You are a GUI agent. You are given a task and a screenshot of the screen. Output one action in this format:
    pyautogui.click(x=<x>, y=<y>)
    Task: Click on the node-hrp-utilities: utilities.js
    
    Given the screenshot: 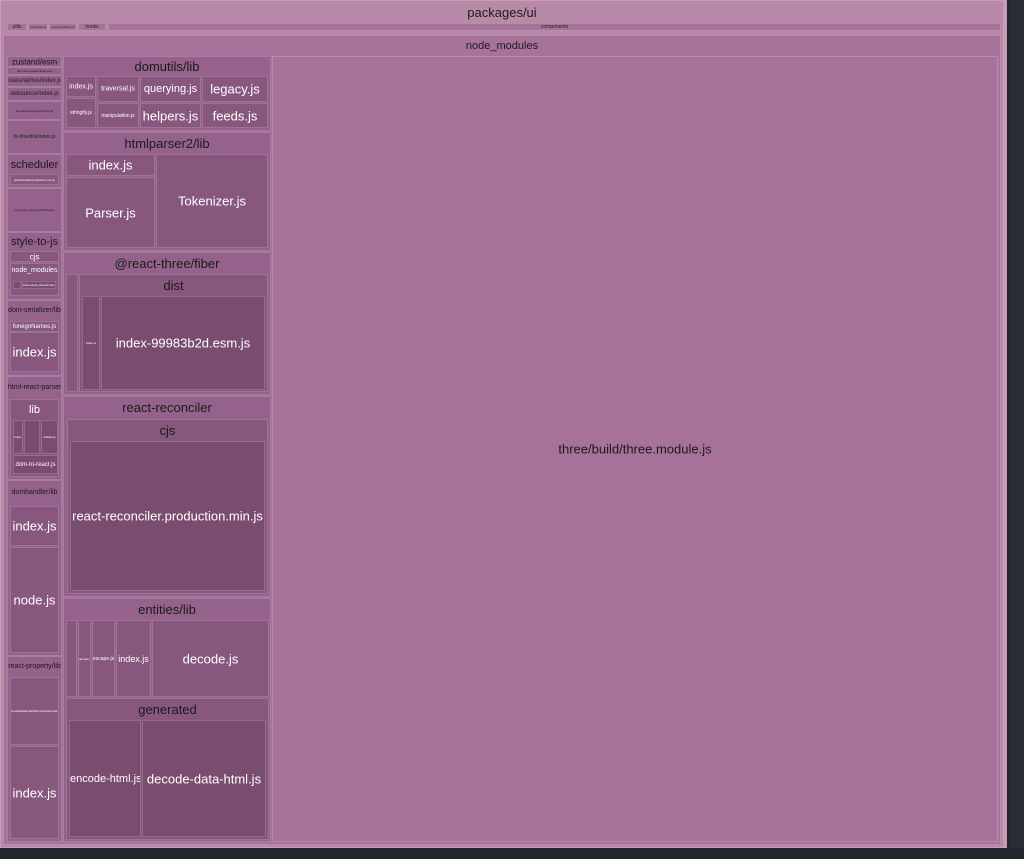 What is the action you would take?
    pyautogui.click(x=49, y=437)
    